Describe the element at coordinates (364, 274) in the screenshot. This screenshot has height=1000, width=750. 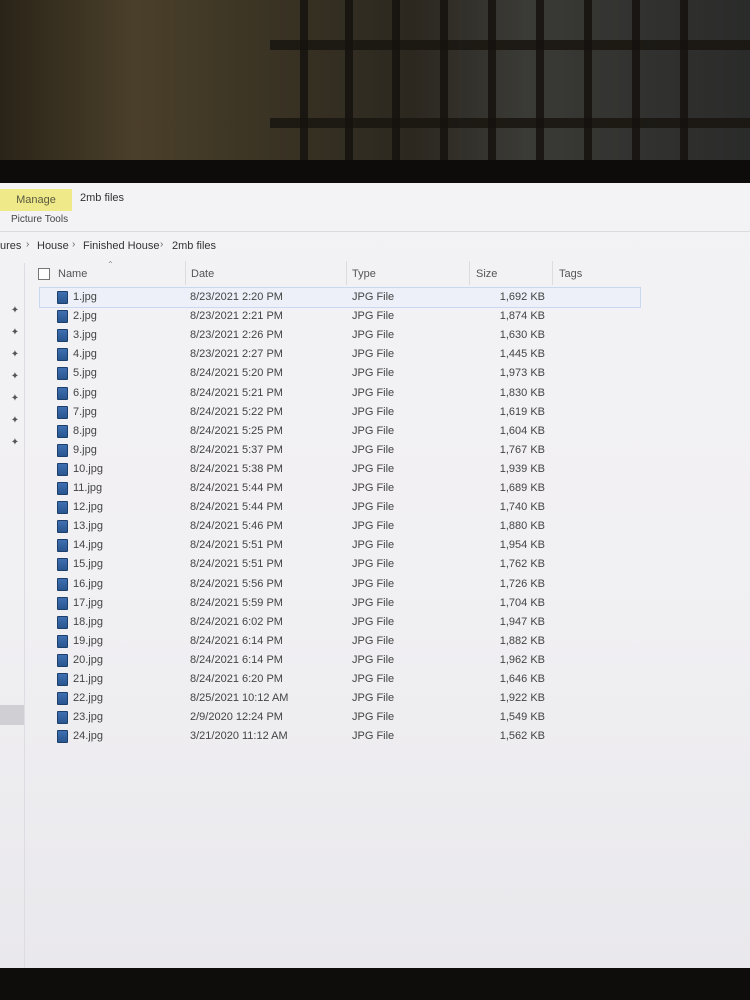
I see `column-header-type: Type` at that location.